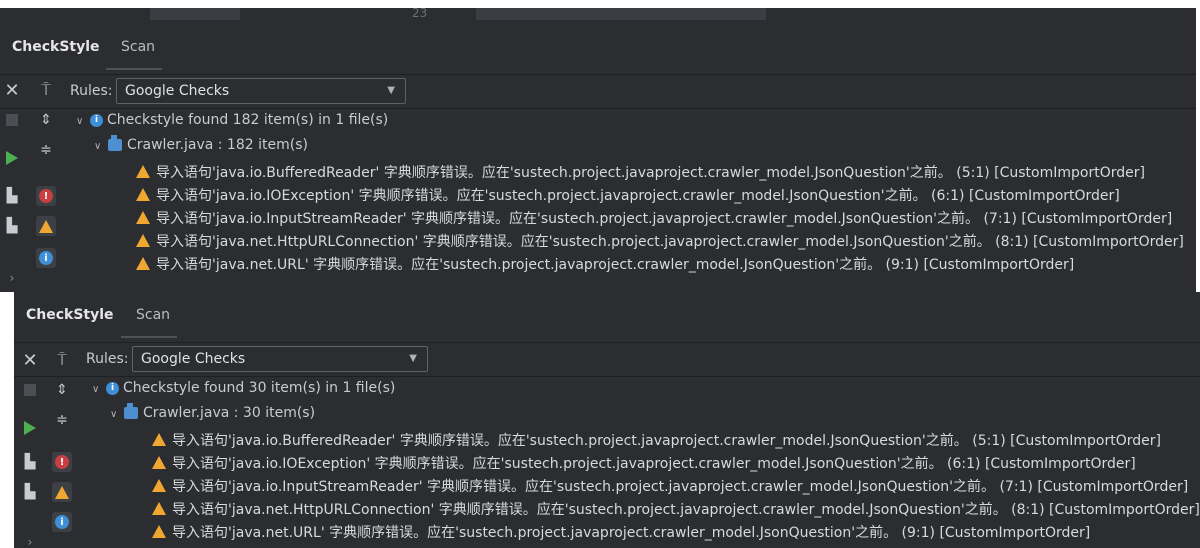 This screenshot has width=1200, height=548. What do you see at coordinates (217, 145) in the screenshot?
I see `file-text: Crawler.java : 182 item(s)` at bounding box center [217, 145].